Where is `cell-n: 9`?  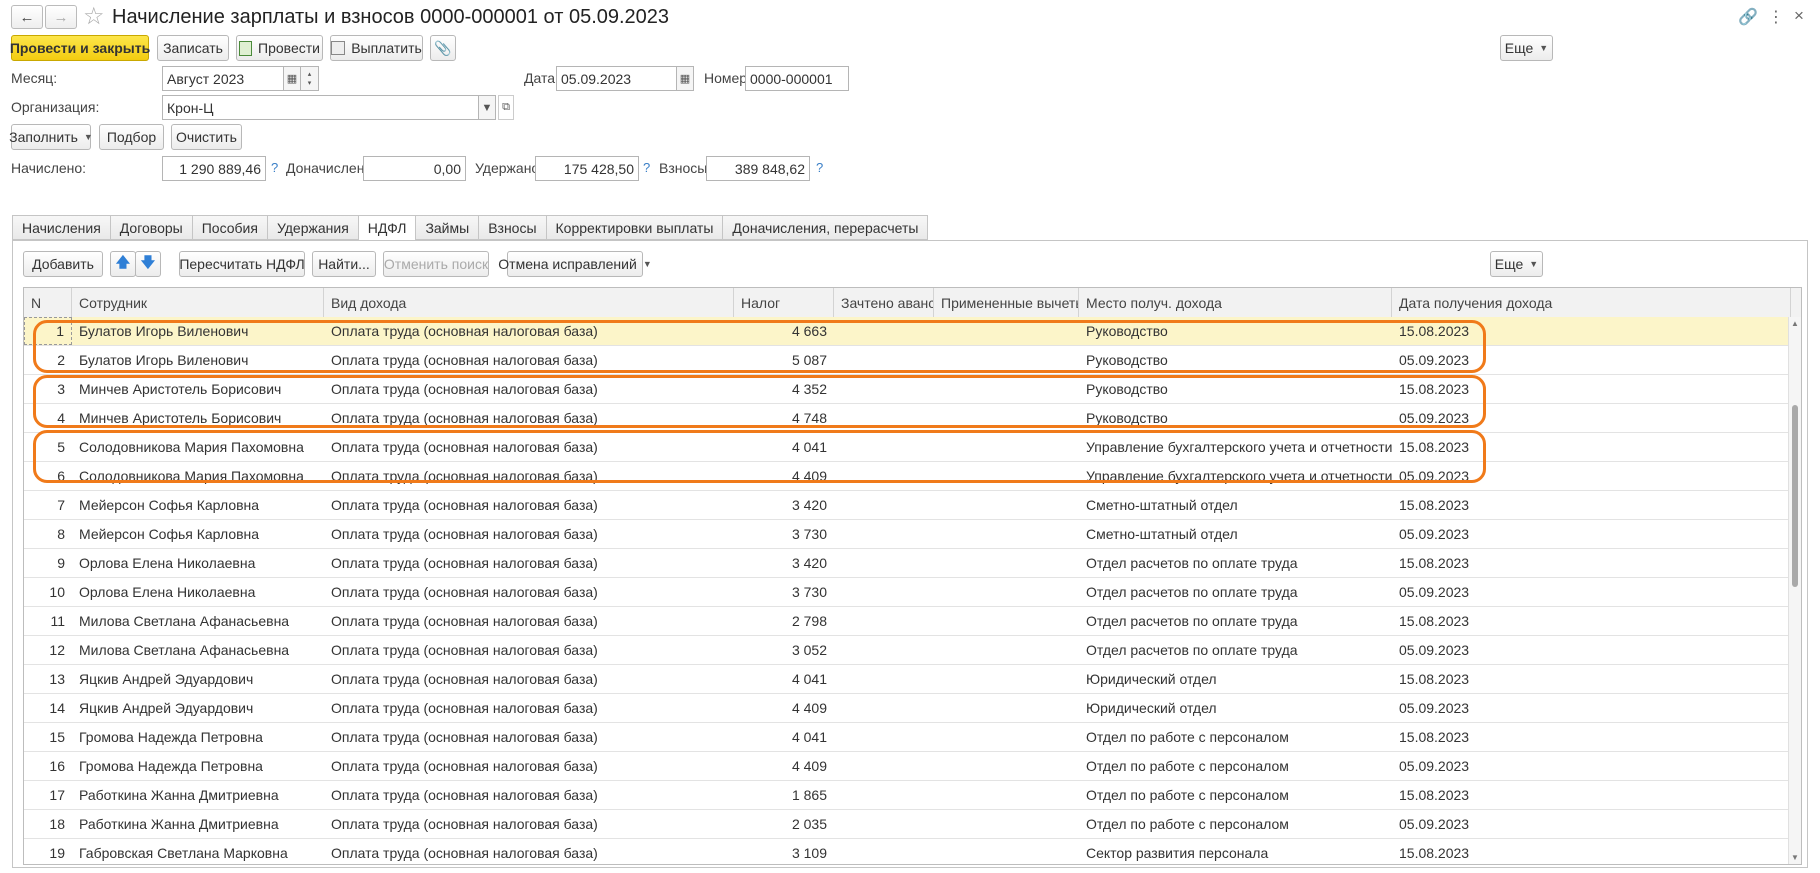
cell-n: 9 is located at coordinates (48, 563).